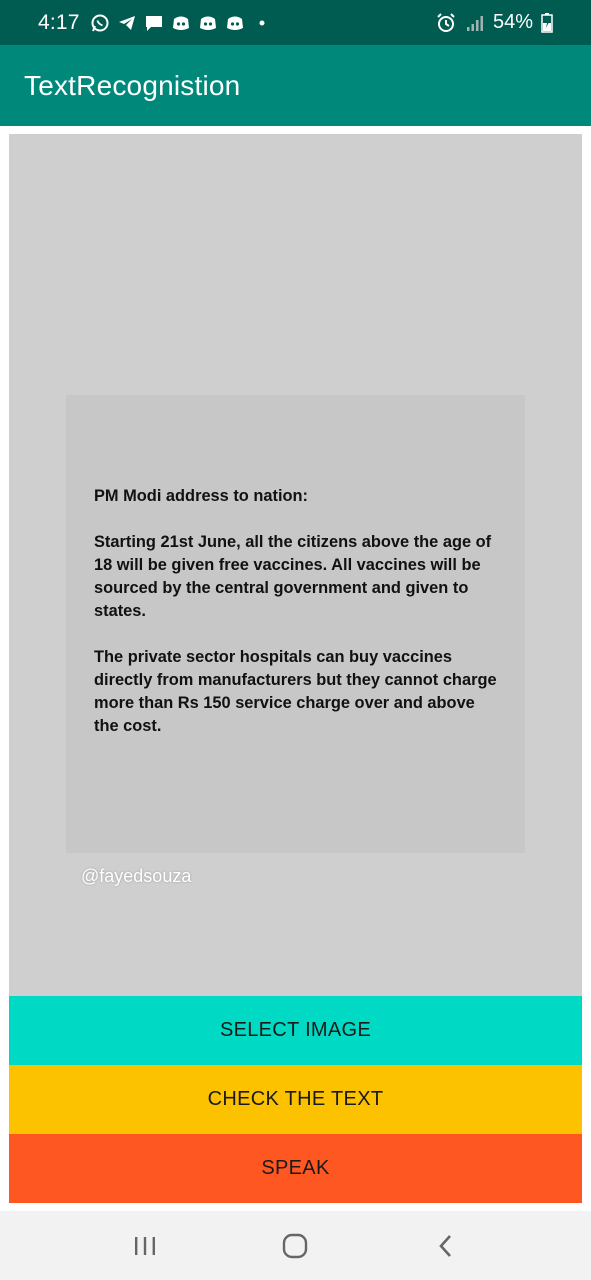  I want to click on home-icon, so click(295, 1246).